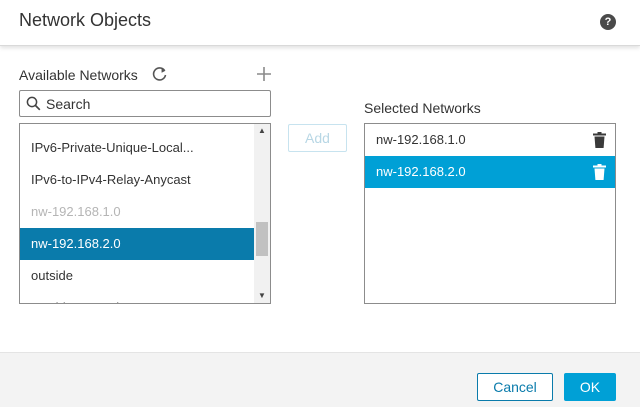  What do you see at coordinates (515, 387) in the screenshot?
I see `cancel-button: Cancel` at bounding box center [515, 387].